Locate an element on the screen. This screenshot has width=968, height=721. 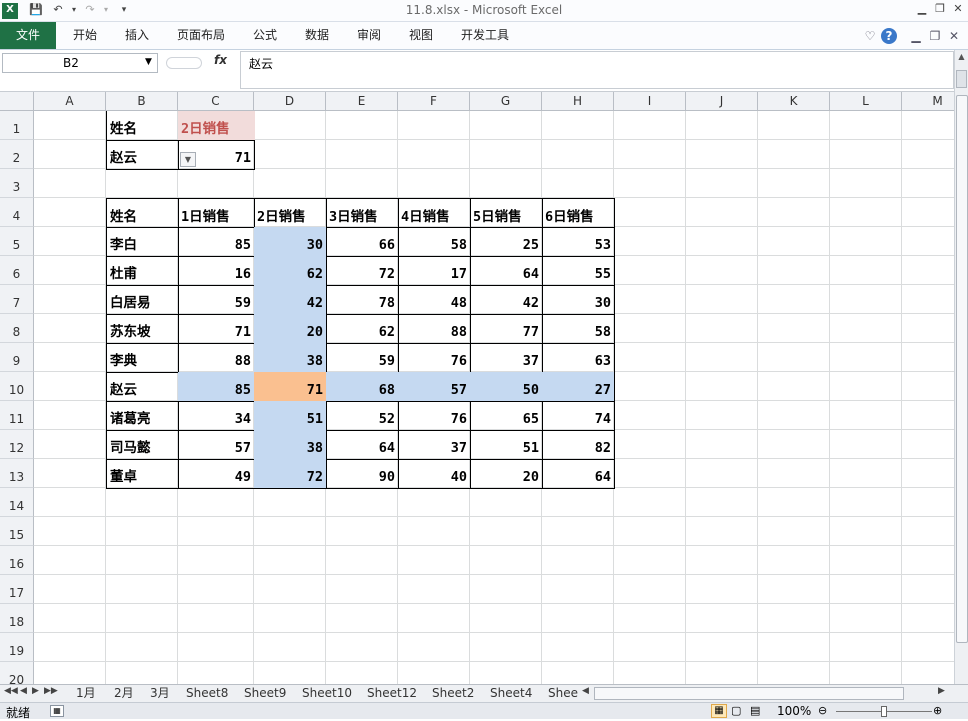
table-value-cell: 78 is located at coordinates (362, 300).